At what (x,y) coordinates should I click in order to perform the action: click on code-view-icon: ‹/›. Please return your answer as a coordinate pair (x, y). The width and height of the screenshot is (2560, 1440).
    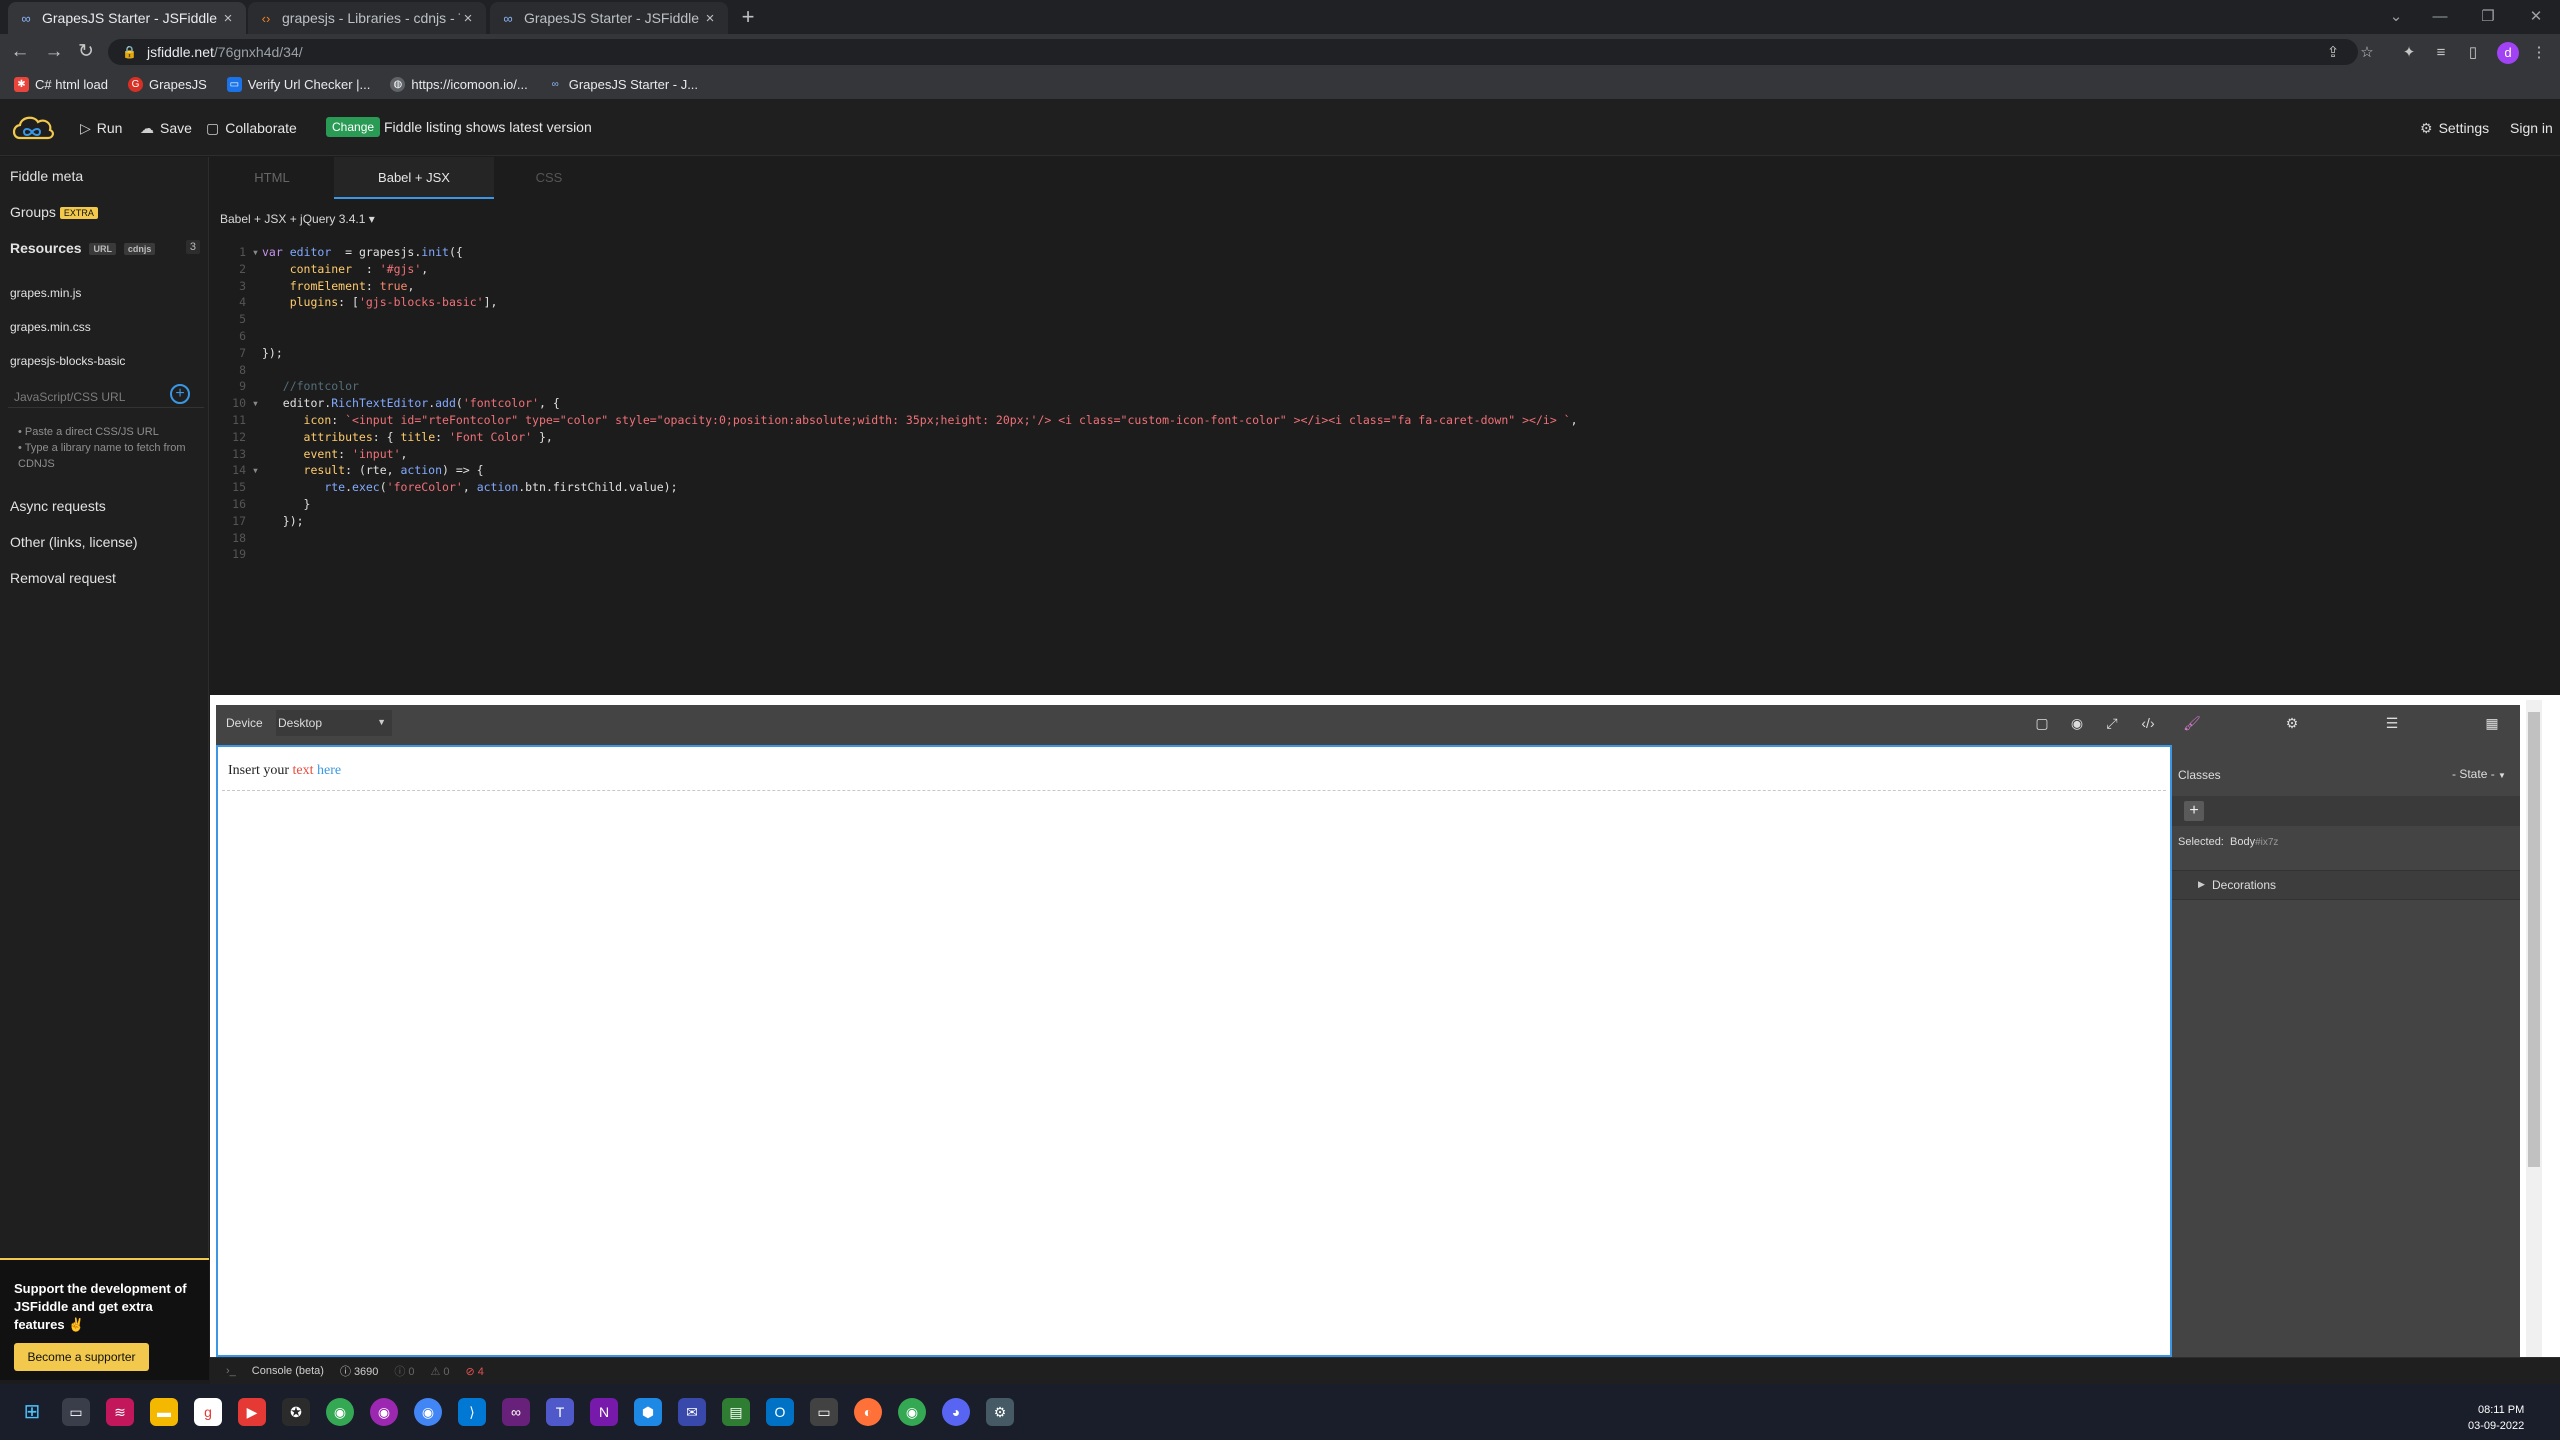
    Looking at the image, I should click on (2148, 723).